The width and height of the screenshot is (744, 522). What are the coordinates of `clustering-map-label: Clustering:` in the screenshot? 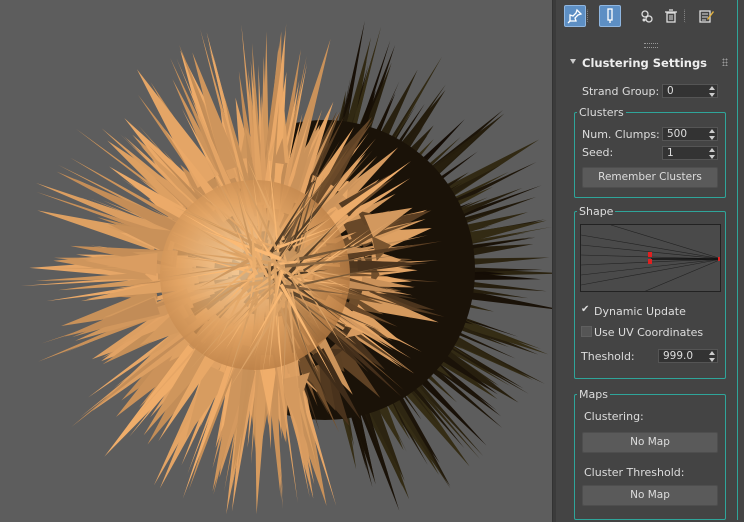 It's located at (614, 416).